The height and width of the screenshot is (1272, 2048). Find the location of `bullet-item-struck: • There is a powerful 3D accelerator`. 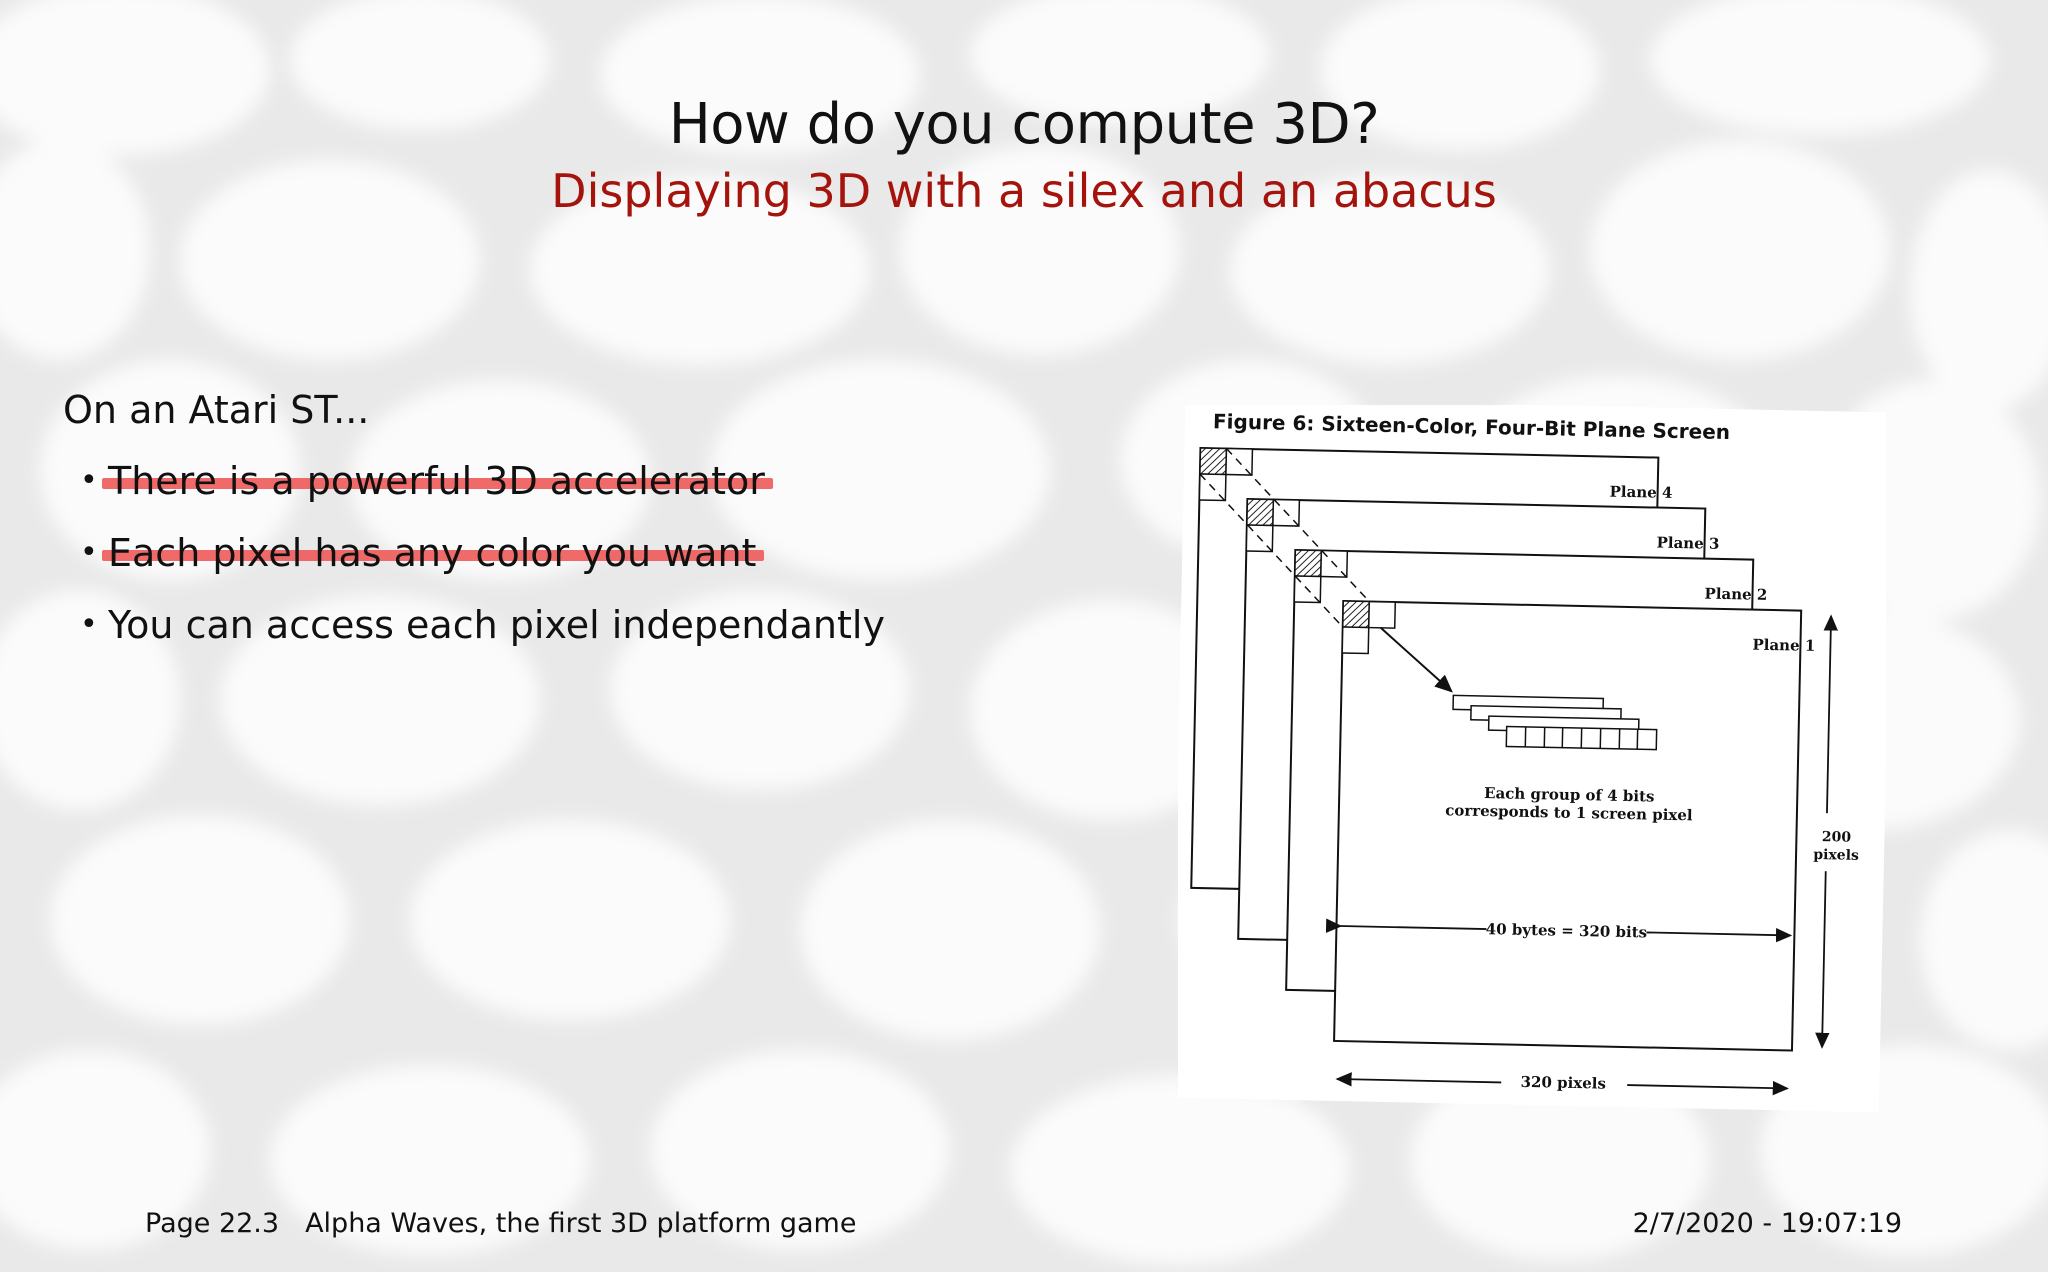

bullet-item-struck: • There is a powerful 3D accelerator is located at coordinates (482, 492).